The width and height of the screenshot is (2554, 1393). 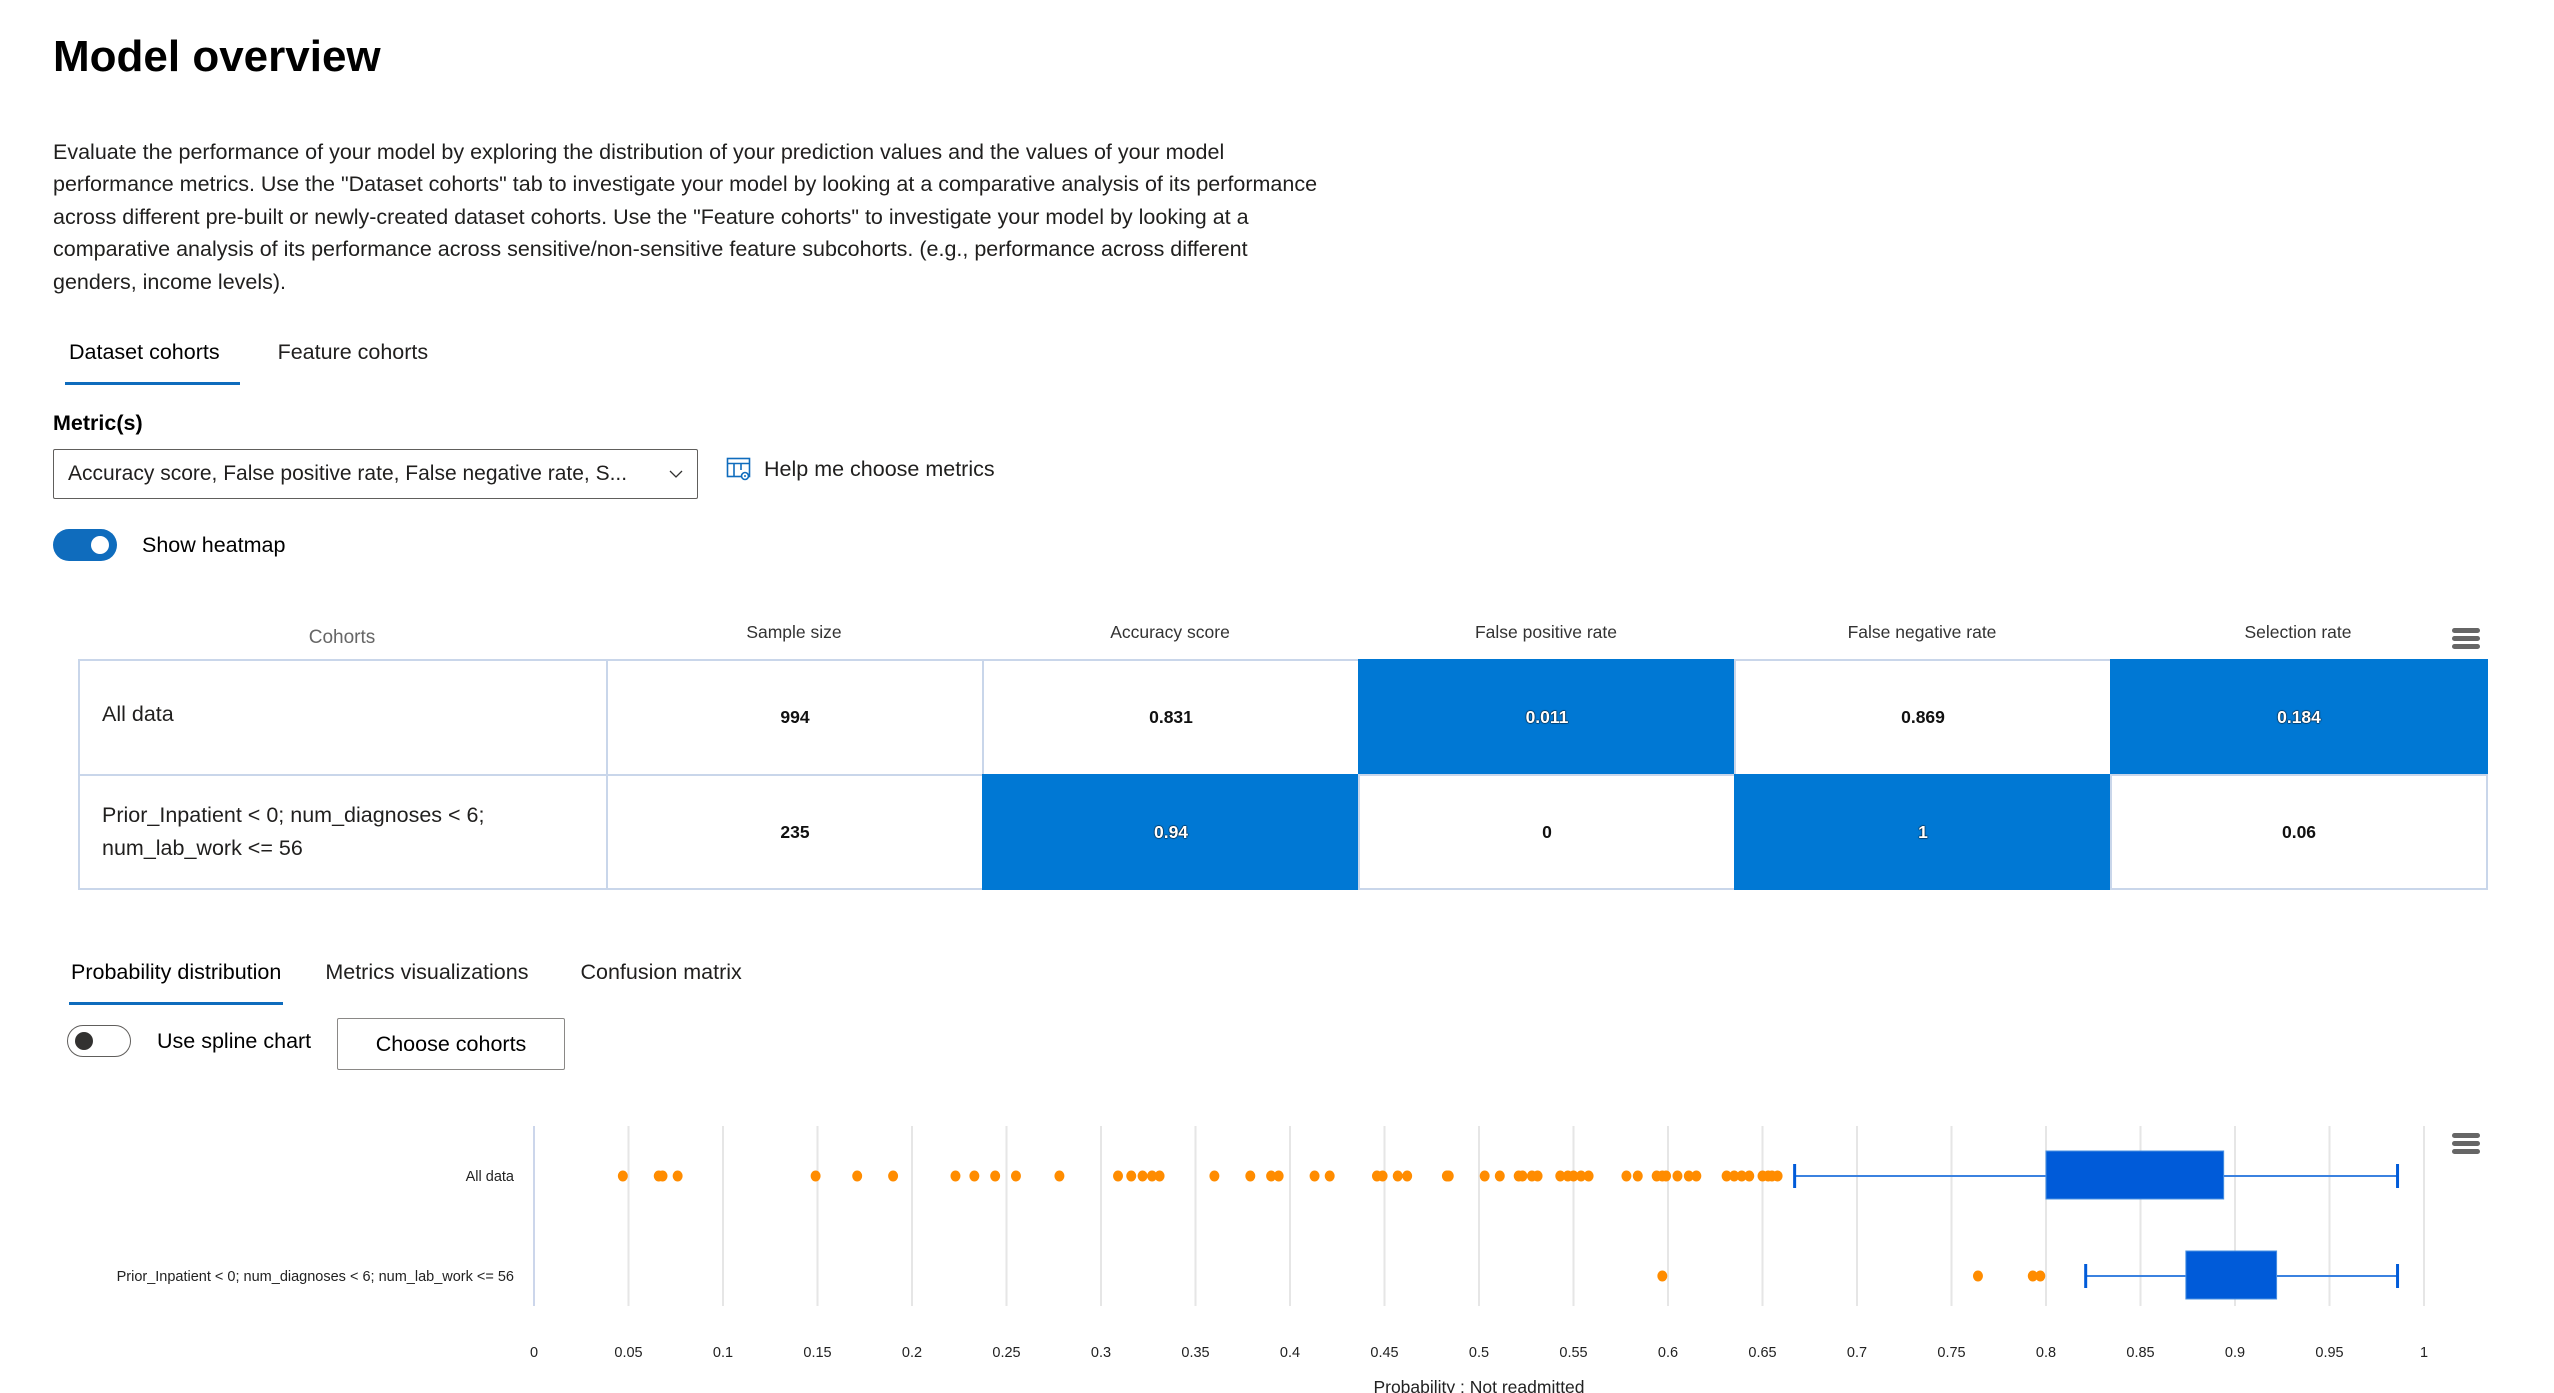 What do you see at coordinates (2329, 1353) in the screenshot?
I see `x-tick-label: 0.95` at bounding box center [2329, 1353].